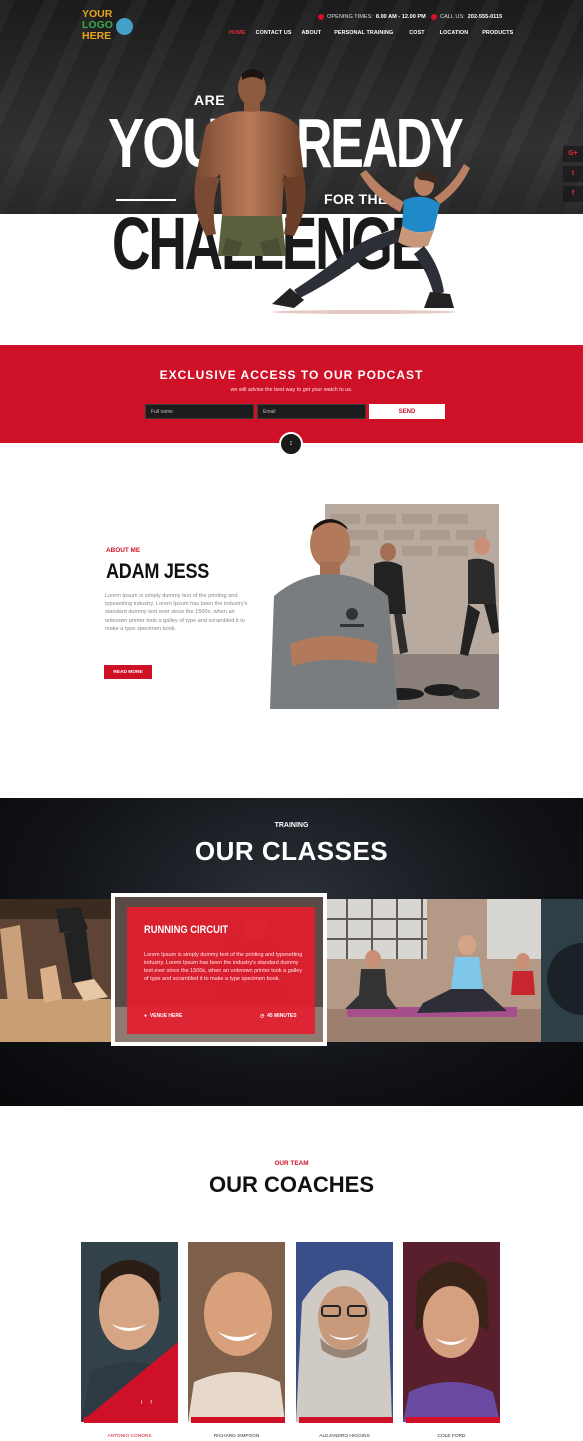  What do you see at coordinates (350, 17) in the screenshot?
I see `opening-times-label: OPENING TIMES:` at bounding box center [350, 17].